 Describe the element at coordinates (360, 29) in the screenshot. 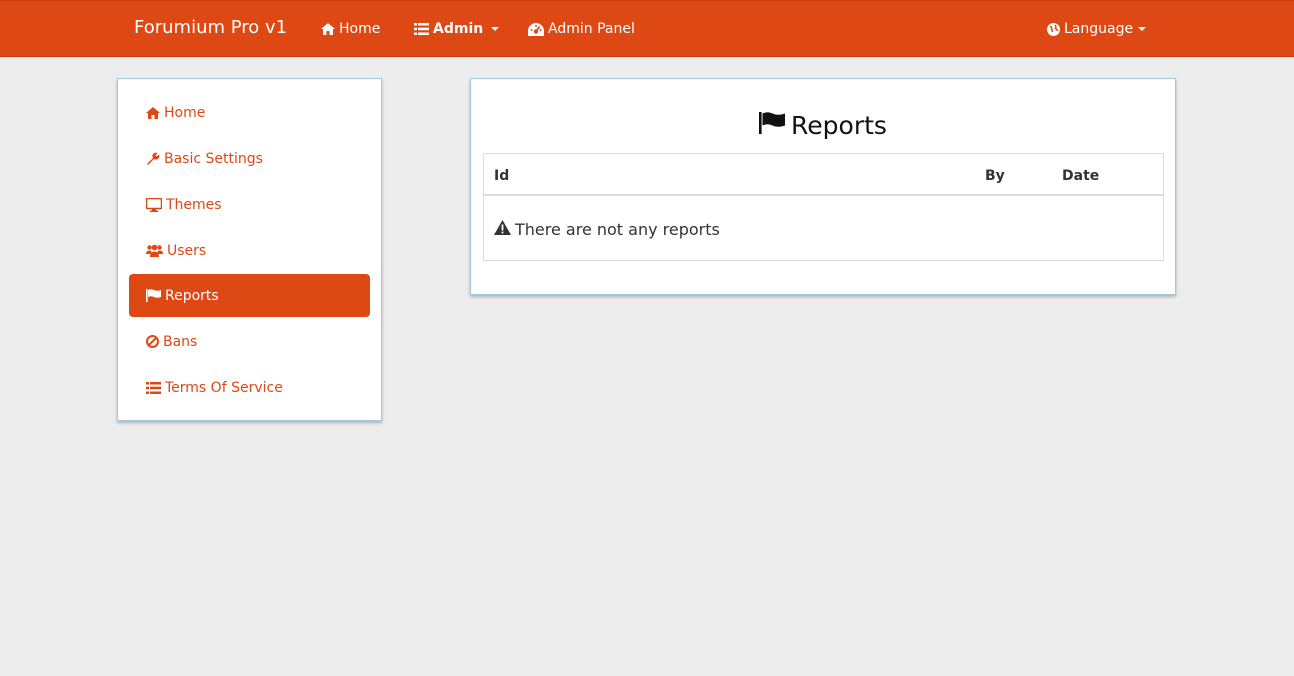

I see `nav-home-label: Home` at that location.